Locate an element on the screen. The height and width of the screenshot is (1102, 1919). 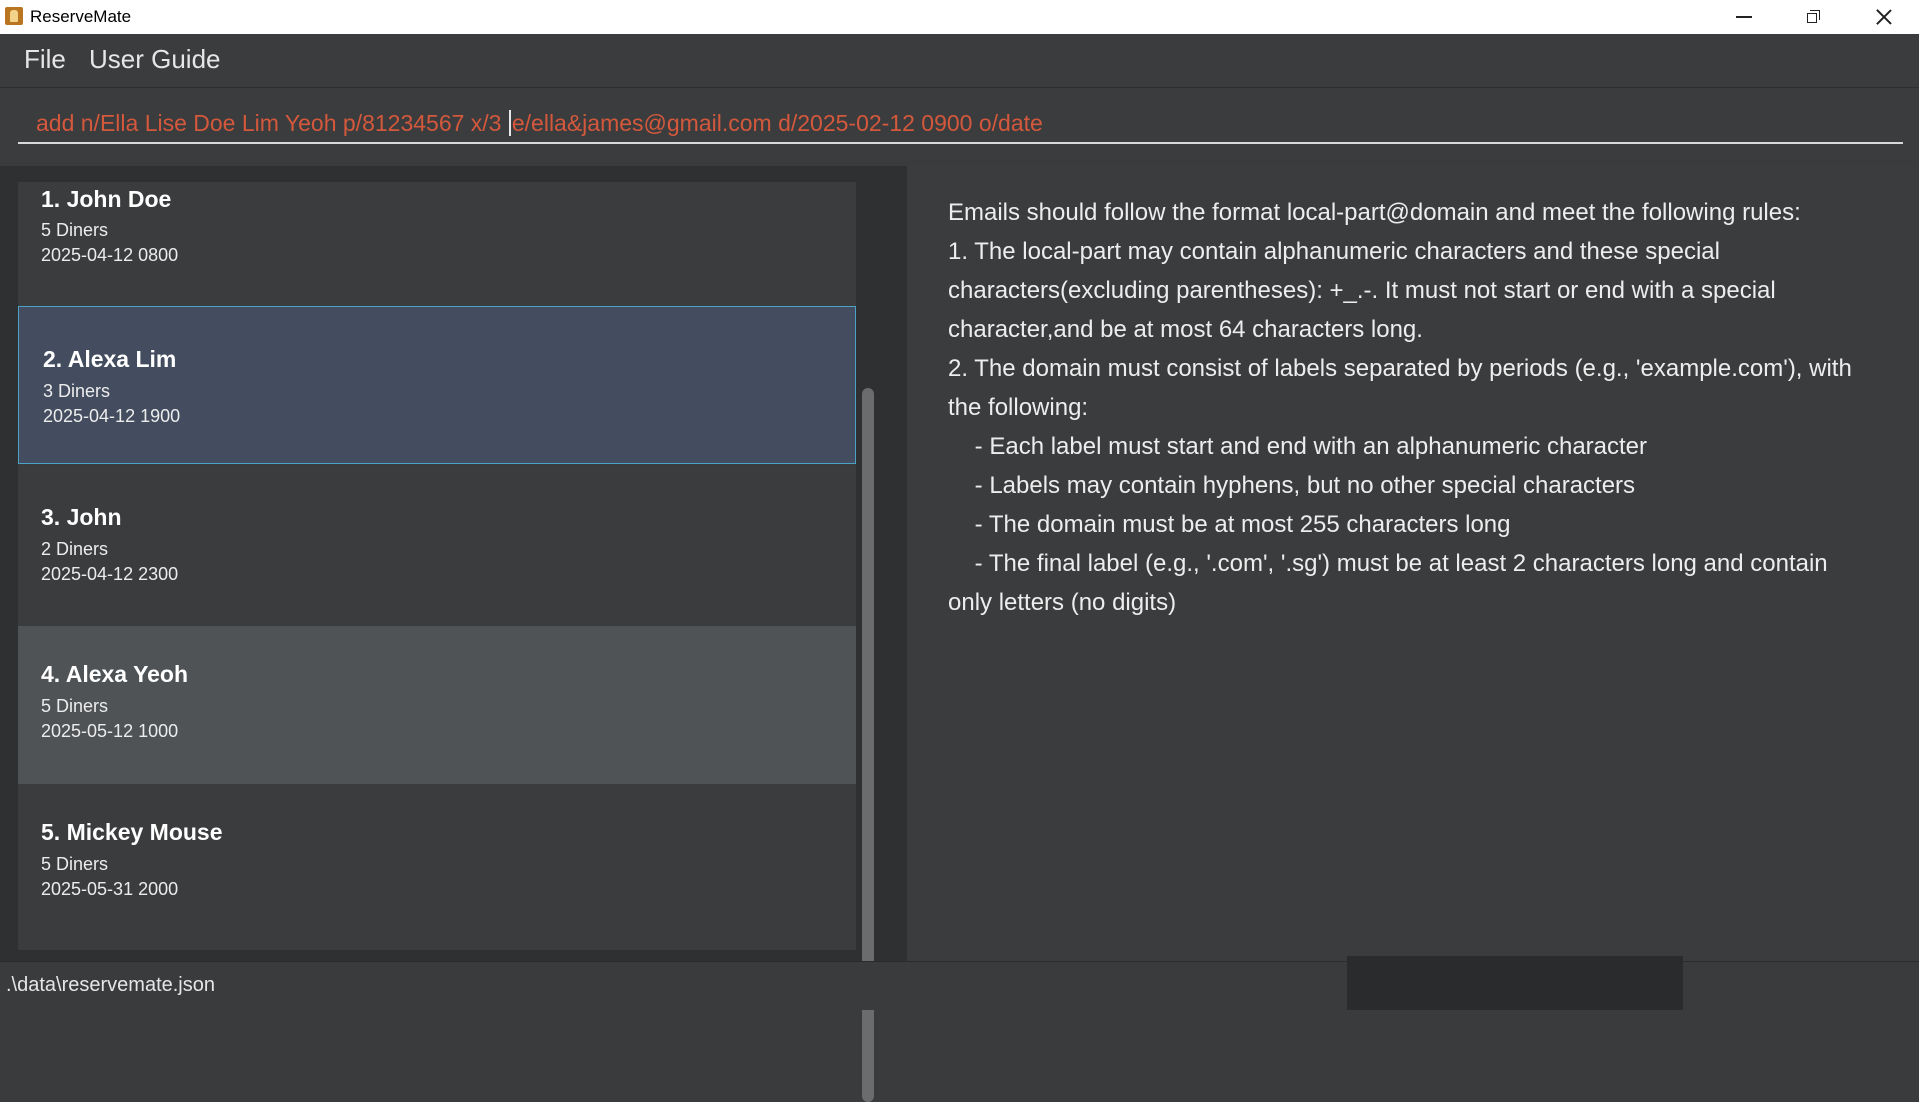
window-title-bar: ReserveMate is located at coordinates (959, 17).